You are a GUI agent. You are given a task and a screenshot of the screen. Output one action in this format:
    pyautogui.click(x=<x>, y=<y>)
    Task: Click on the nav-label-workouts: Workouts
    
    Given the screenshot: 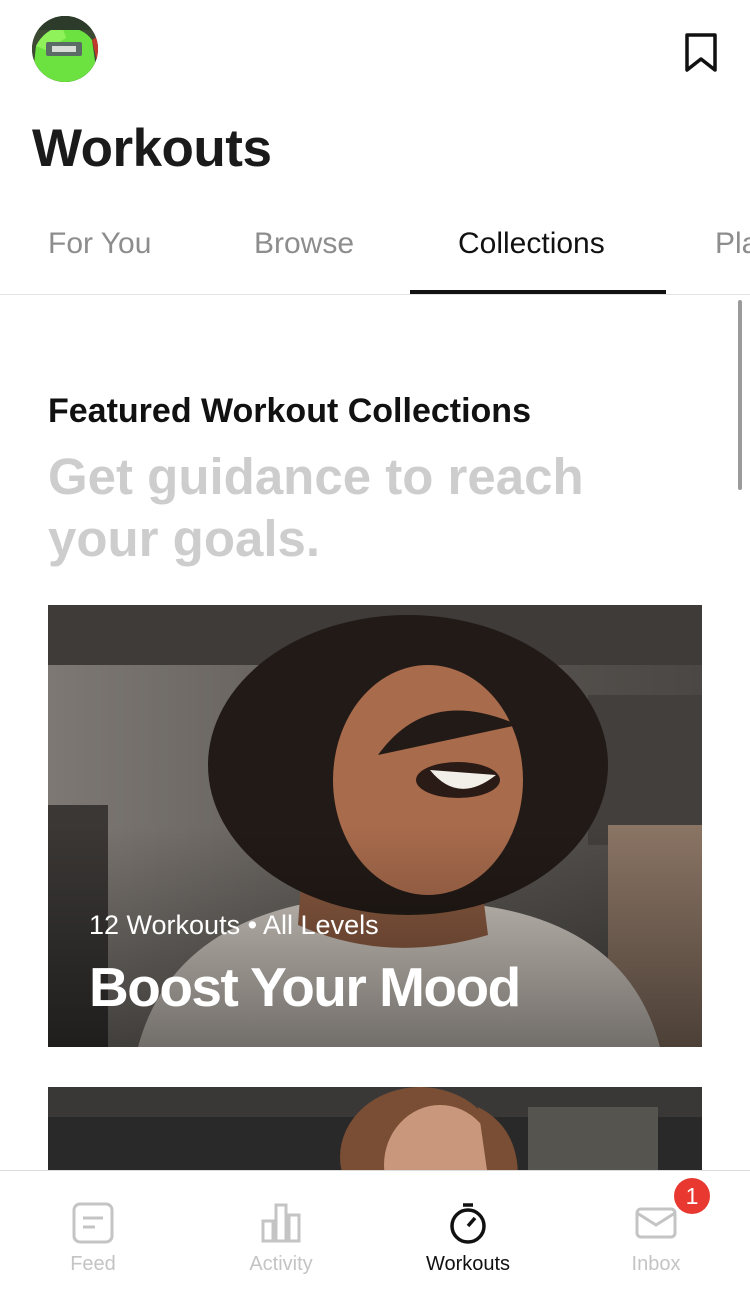 What is the action you would take?
    pyautogui.click(x=468, y=1264)
    